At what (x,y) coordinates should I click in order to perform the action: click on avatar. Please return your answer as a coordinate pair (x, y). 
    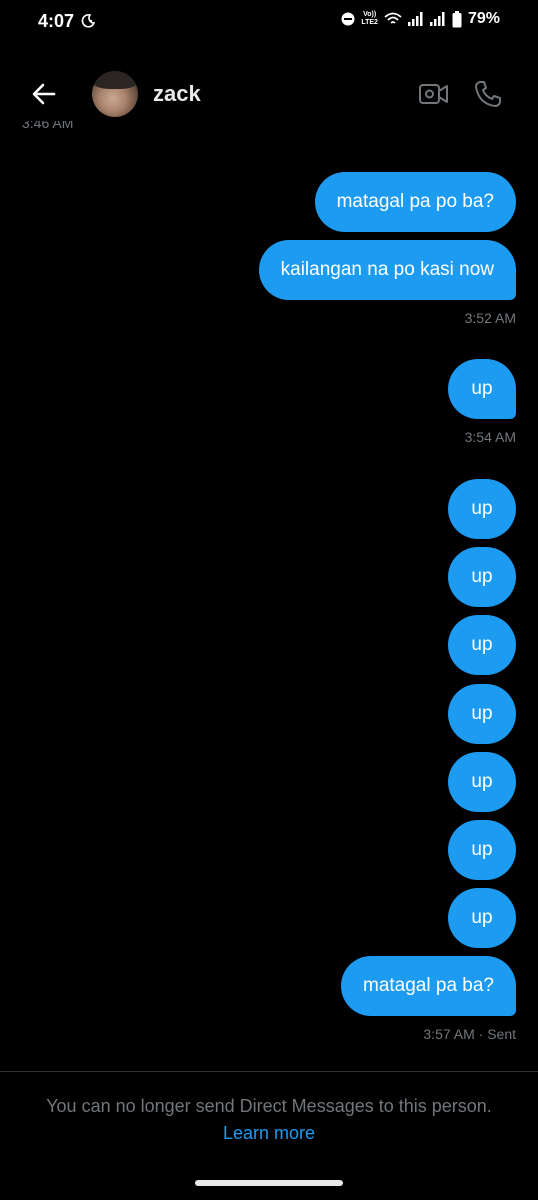
    Looking at the image, I should click on (115, 94).